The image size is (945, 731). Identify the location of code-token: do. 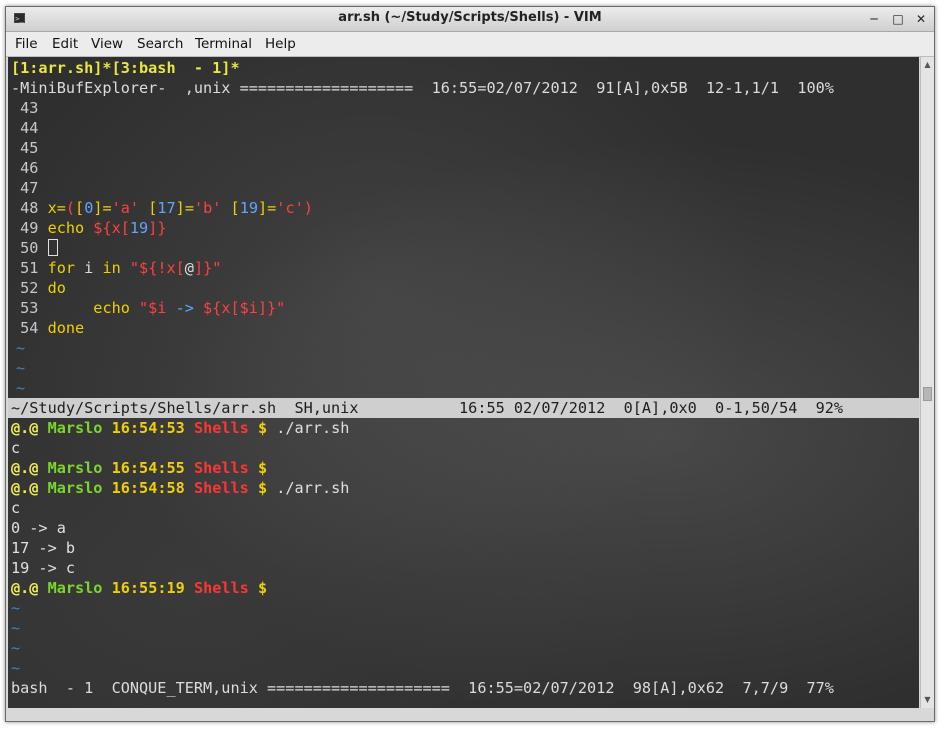
(56, 288).